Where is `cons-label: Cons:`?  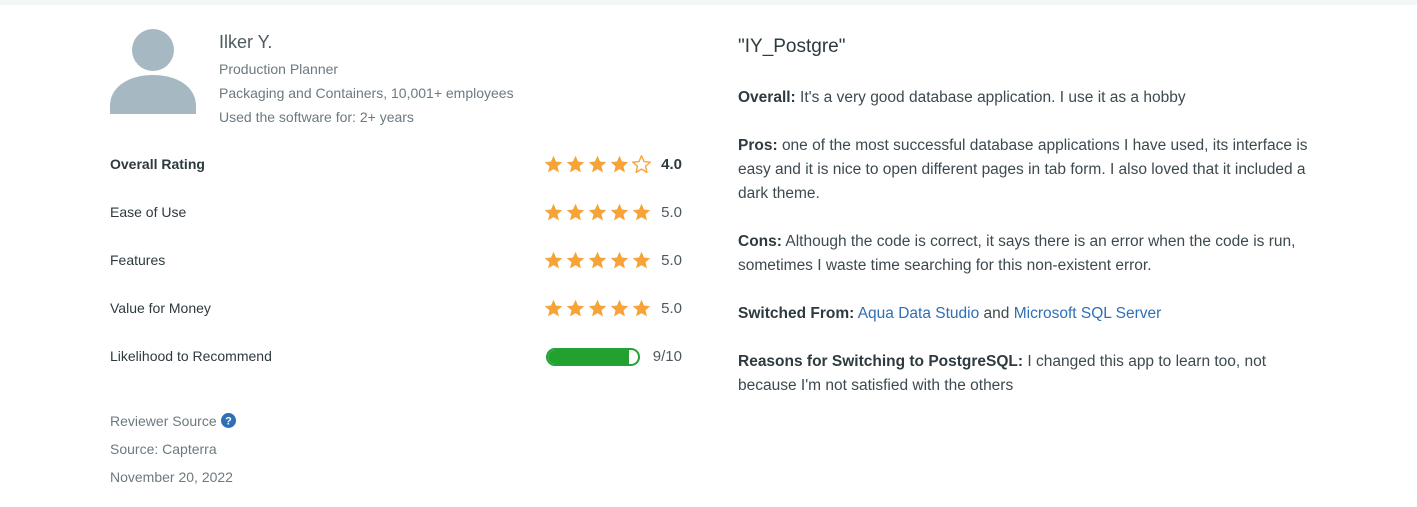
cons-label: Cons: is located at coordinates (760, 241).